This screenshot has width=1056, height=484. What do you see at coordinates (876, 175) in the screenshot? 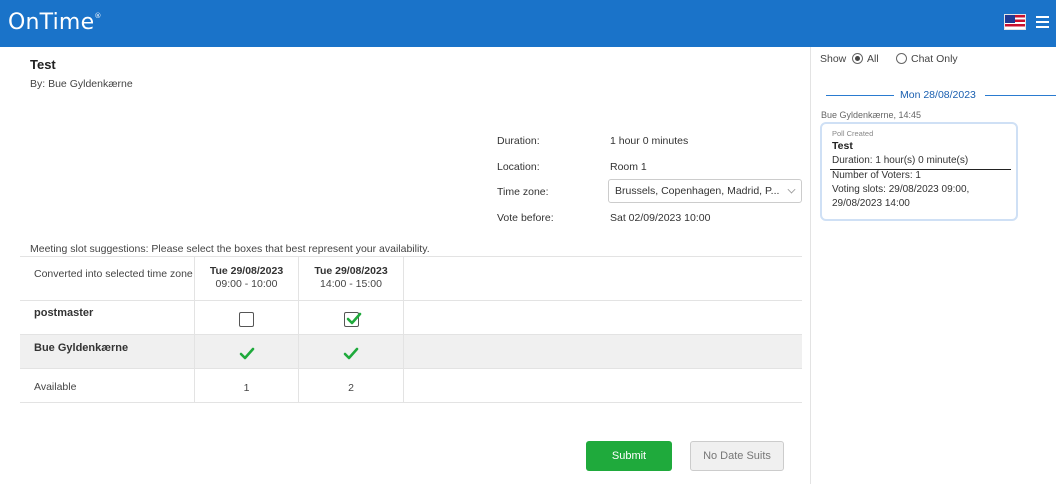
I see `message-voters: Number of Voters: 1` at bounding box center [876, 175].